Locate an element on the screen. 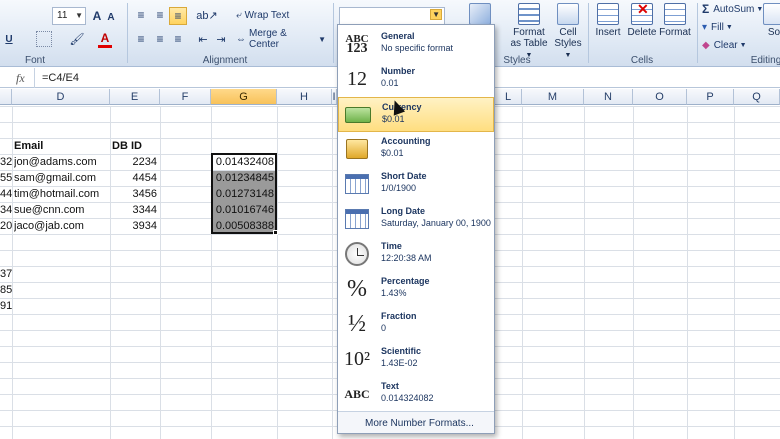  wrap-text-button: ⤶ Wrap Text is located at coordinates (268, 15).